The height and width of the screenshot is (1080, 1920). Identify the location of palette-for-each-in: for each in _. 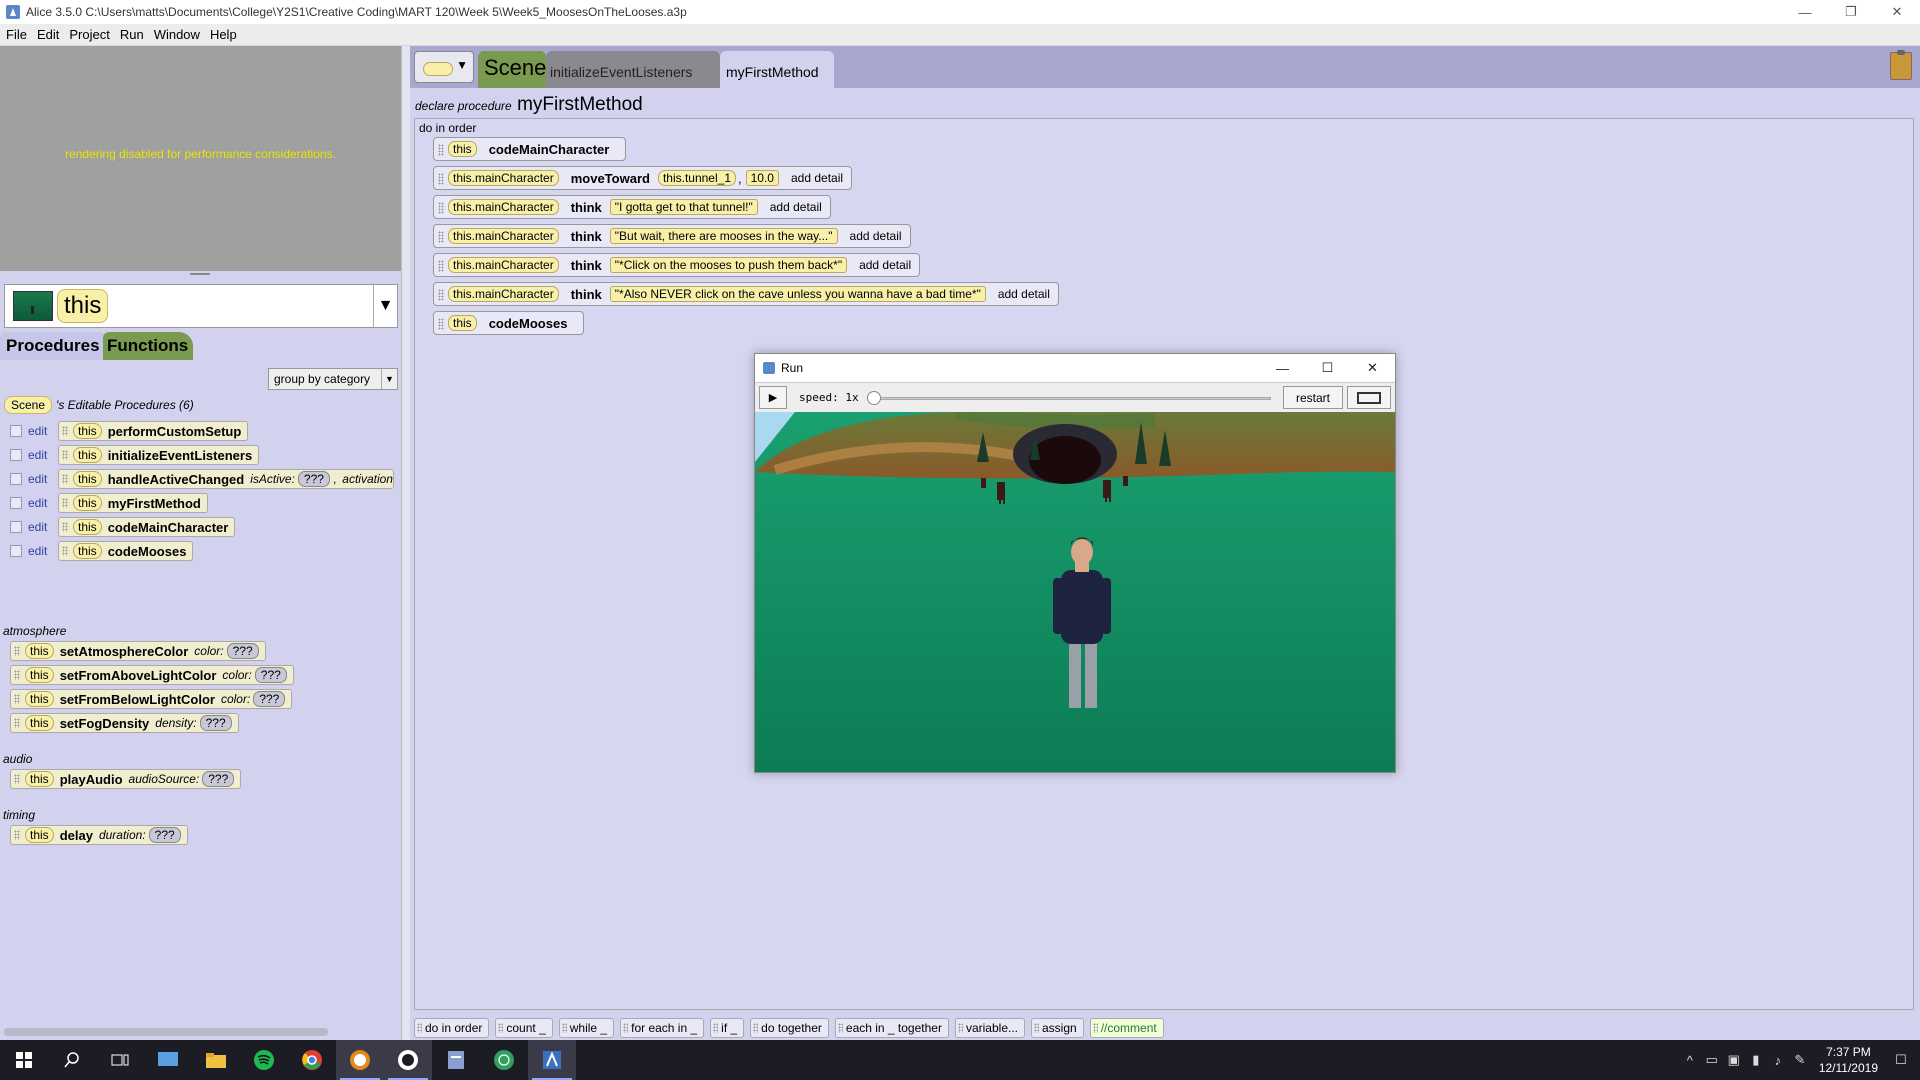
(662, 1028).